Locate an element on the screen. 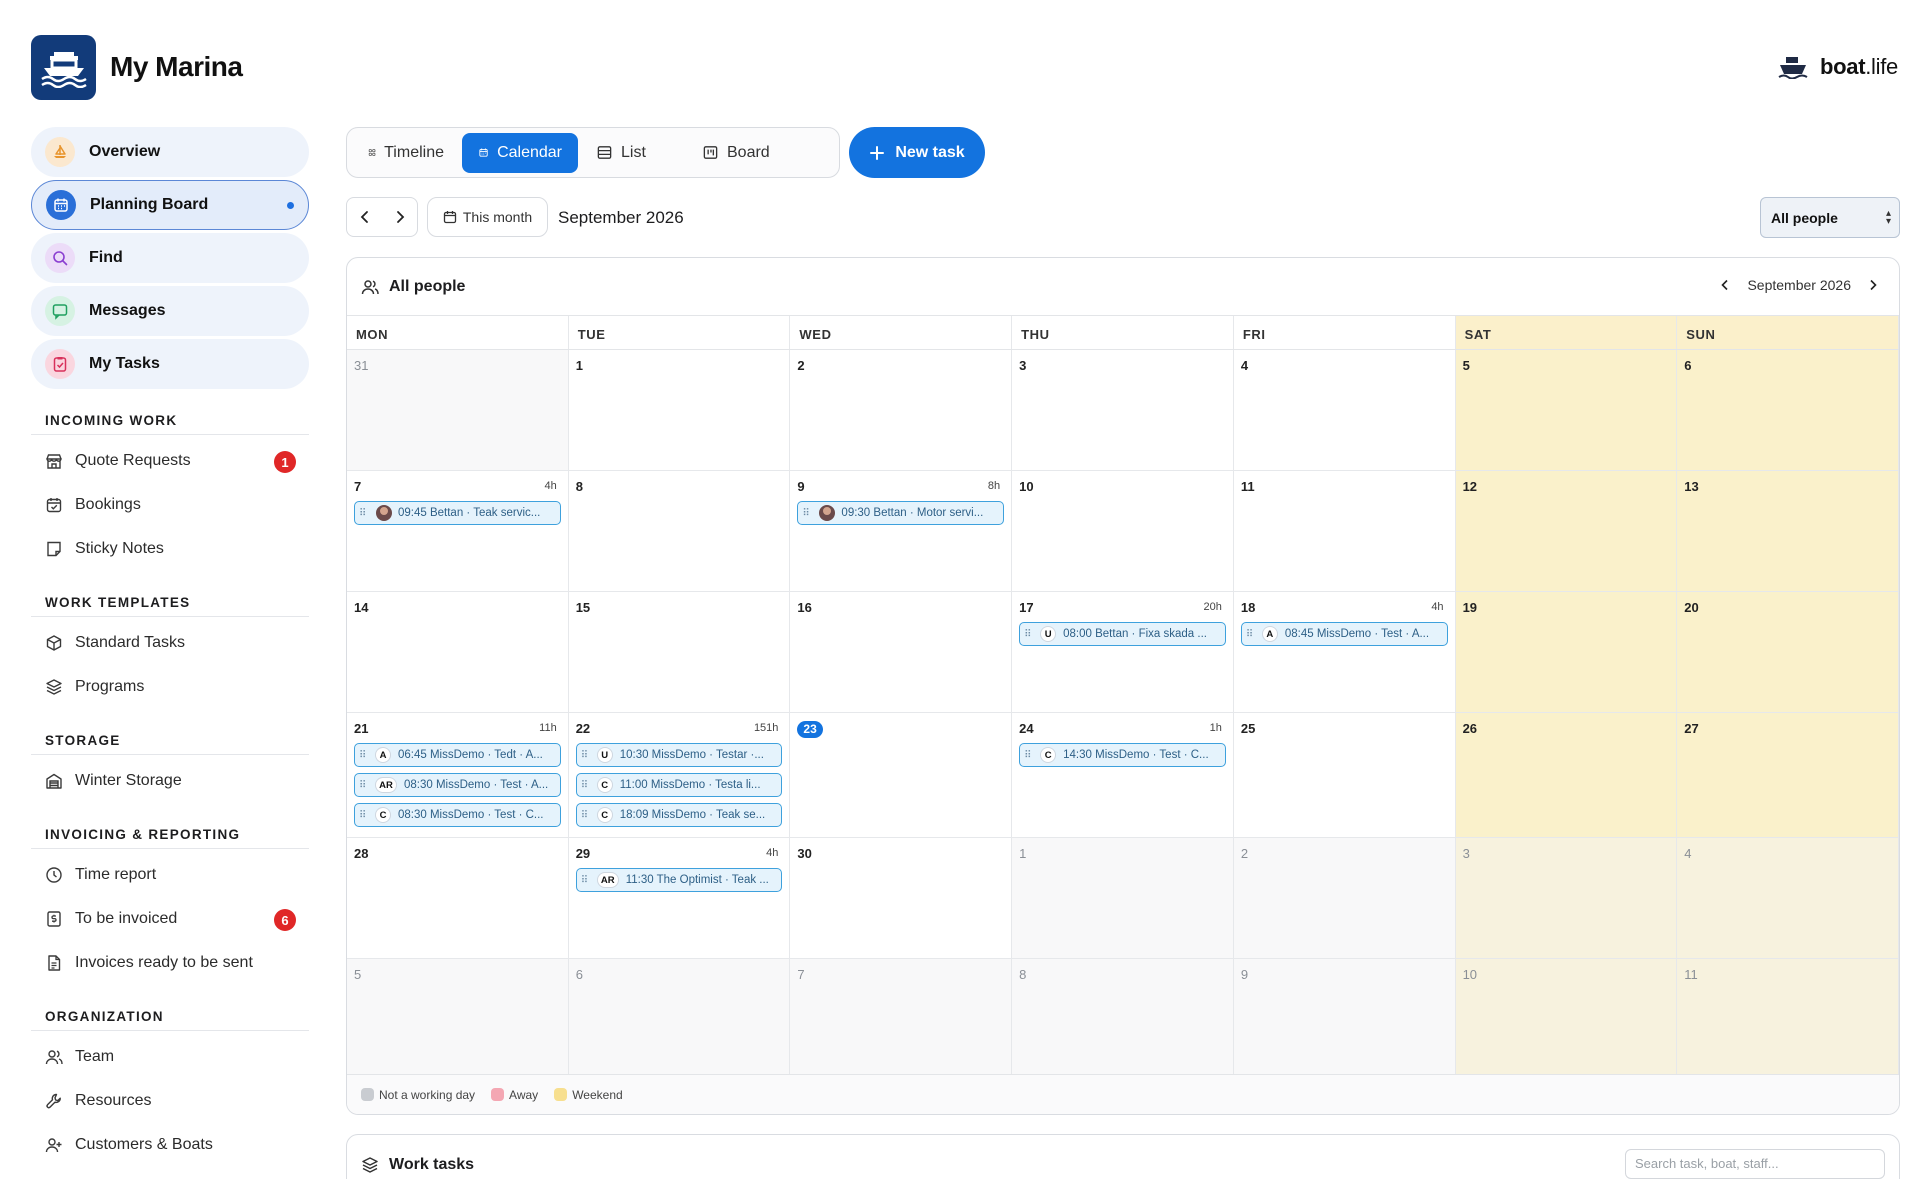  nav-overview: Overview is located at coordinates (170, 152).